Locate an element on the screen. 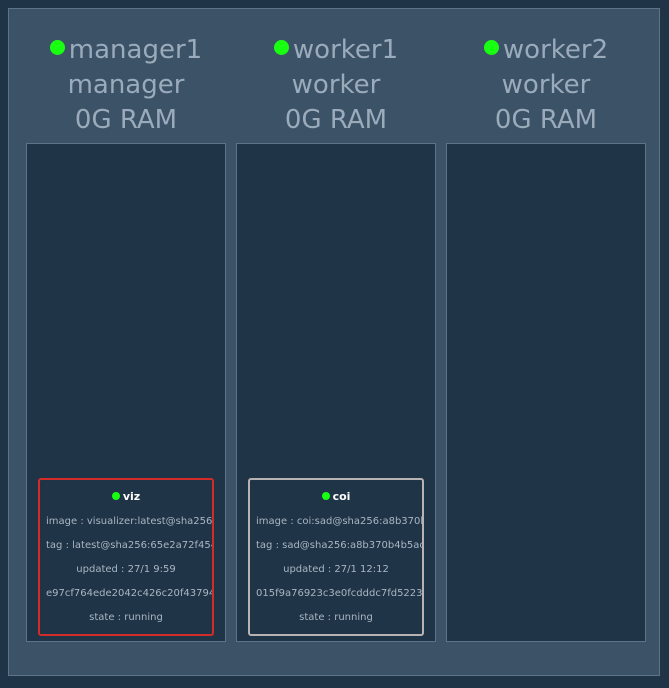 The height and width of the screenshot is (688, 669). task-tag: tag : sad@sha256:a8b370b4b5ac3f2 is located at coordinates (340, 545).